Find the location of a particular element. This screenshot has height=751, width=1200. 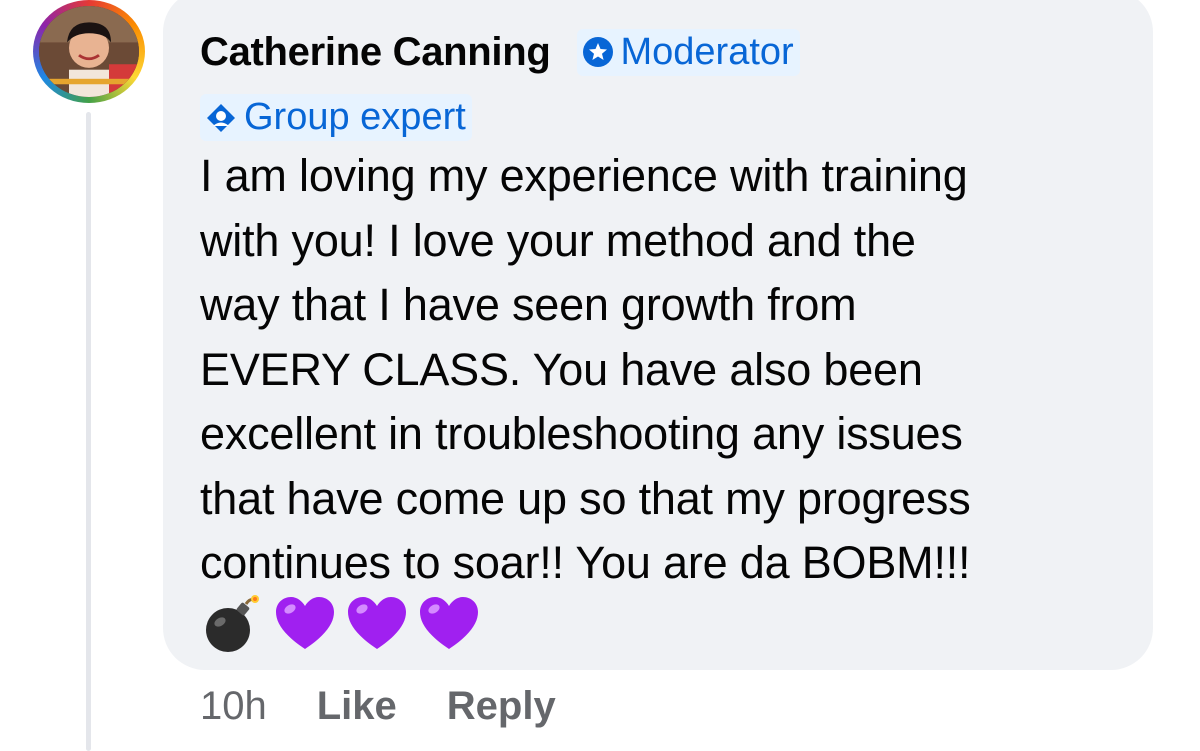

group-expert-badge: Group expert is located at coordinates (336, 117).